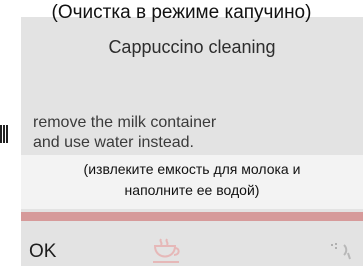 Image resolution: width=363 pixels, height=266 pixels. I want to click on screen-title: Cappuccino cleaning, so click(192, 47).